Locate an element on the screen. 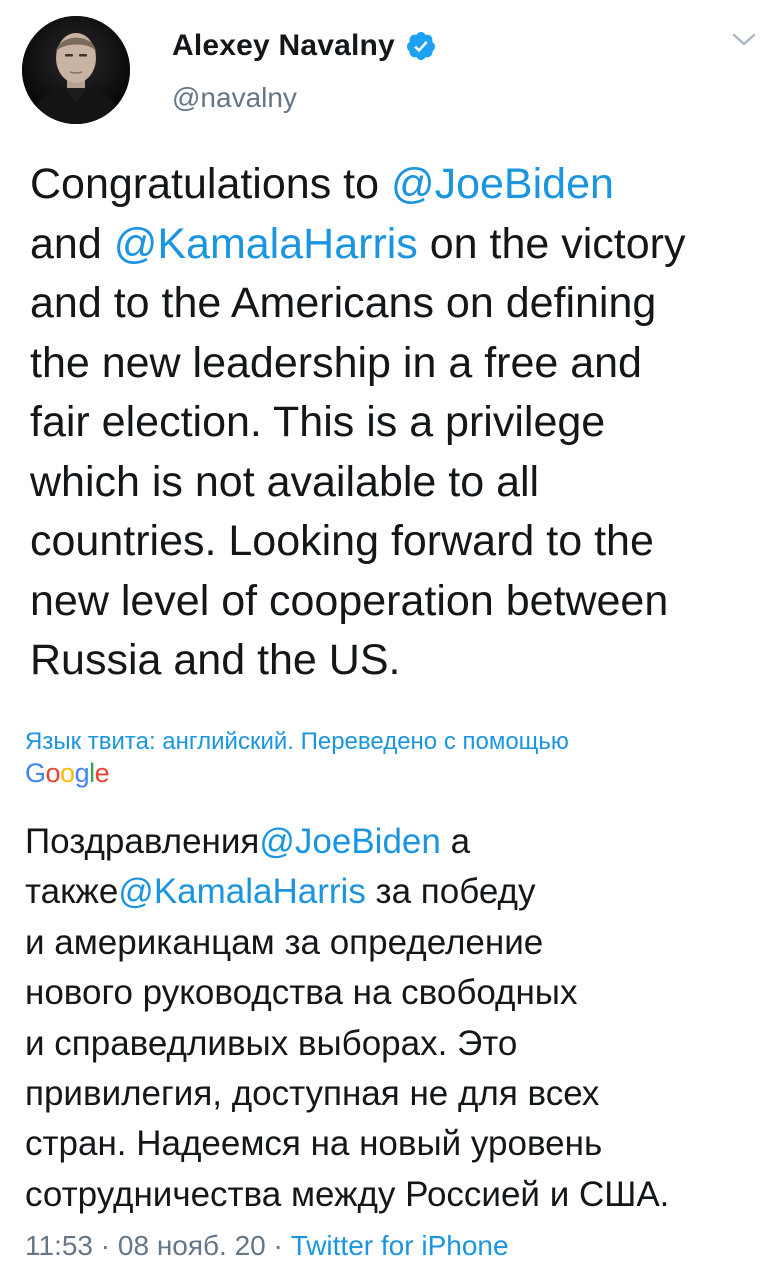 The width and height of the screenshot is (780, 1280). text-segment: on the victory is located at coordinates (551, 243).